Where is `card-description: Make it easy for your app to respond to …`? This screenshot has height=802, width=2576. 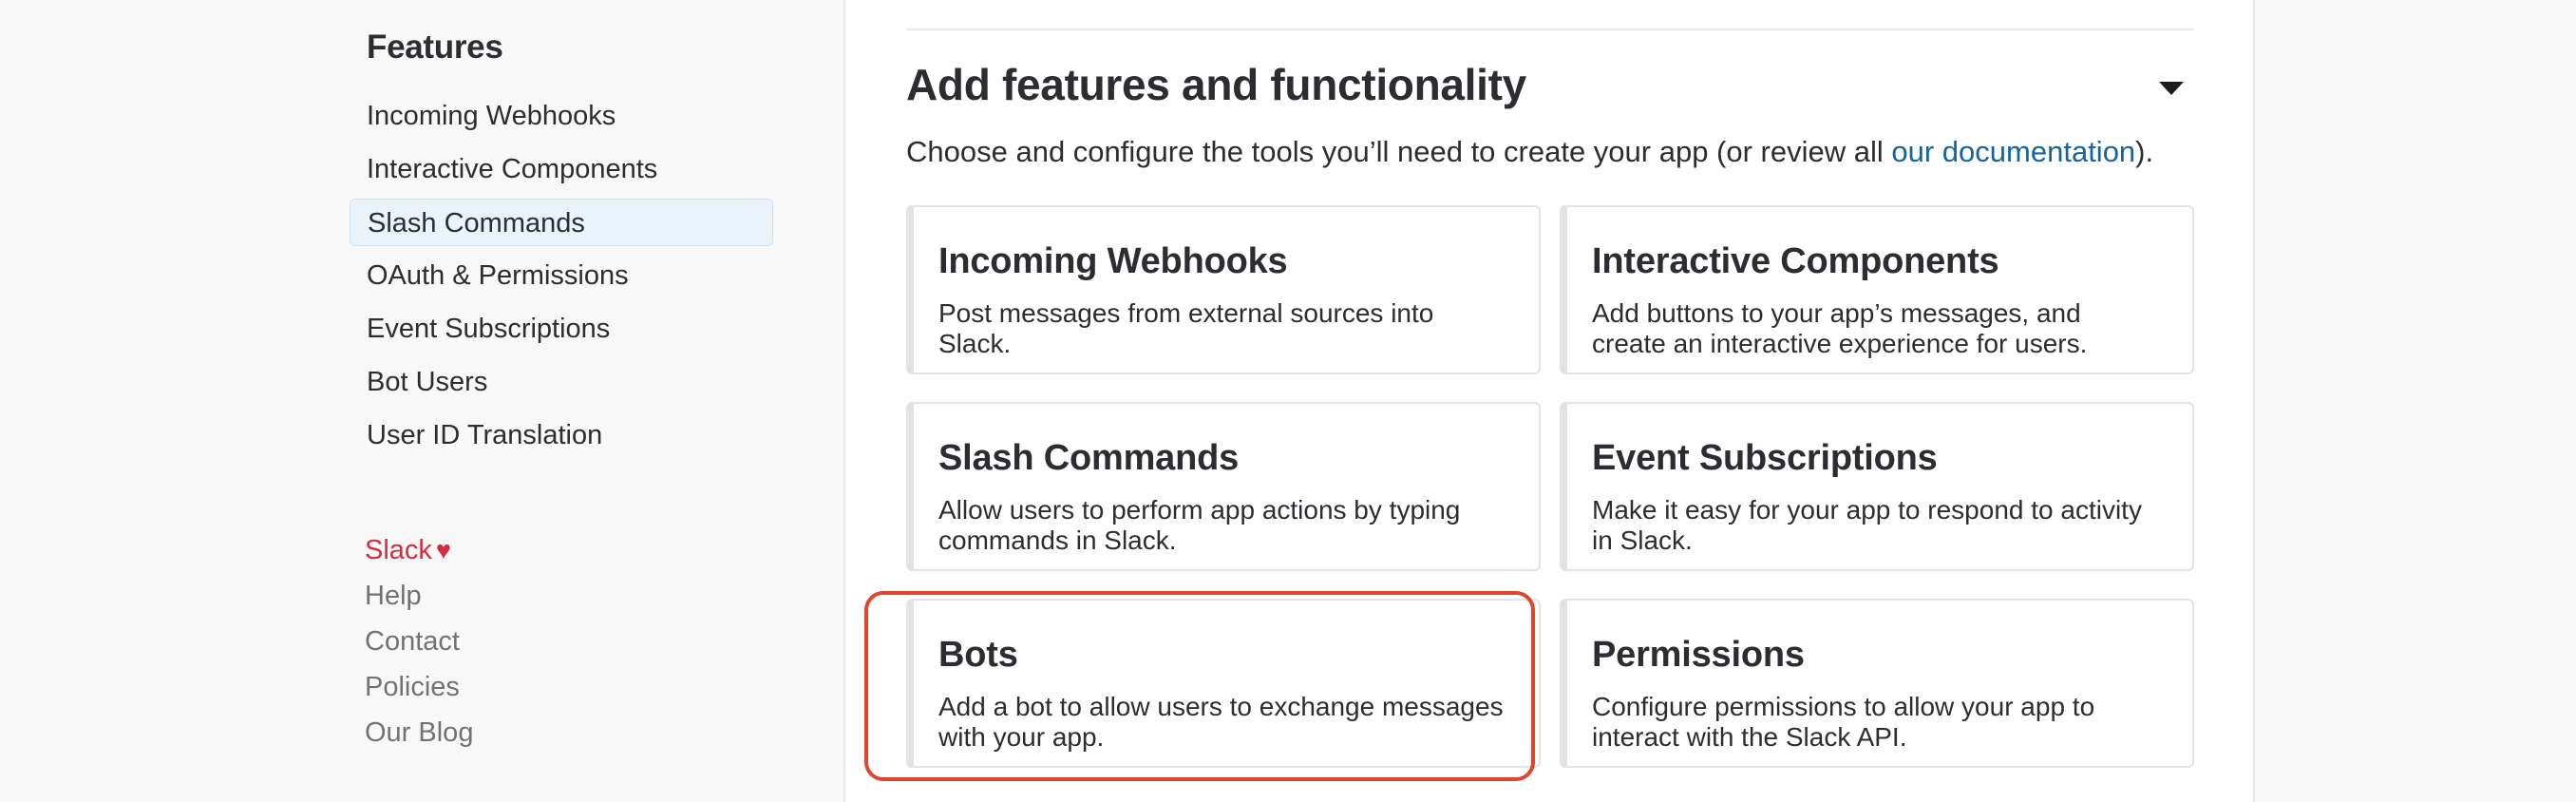
card-description: Make it easy for your app to respond to … is located at coordinates (1867, 525).